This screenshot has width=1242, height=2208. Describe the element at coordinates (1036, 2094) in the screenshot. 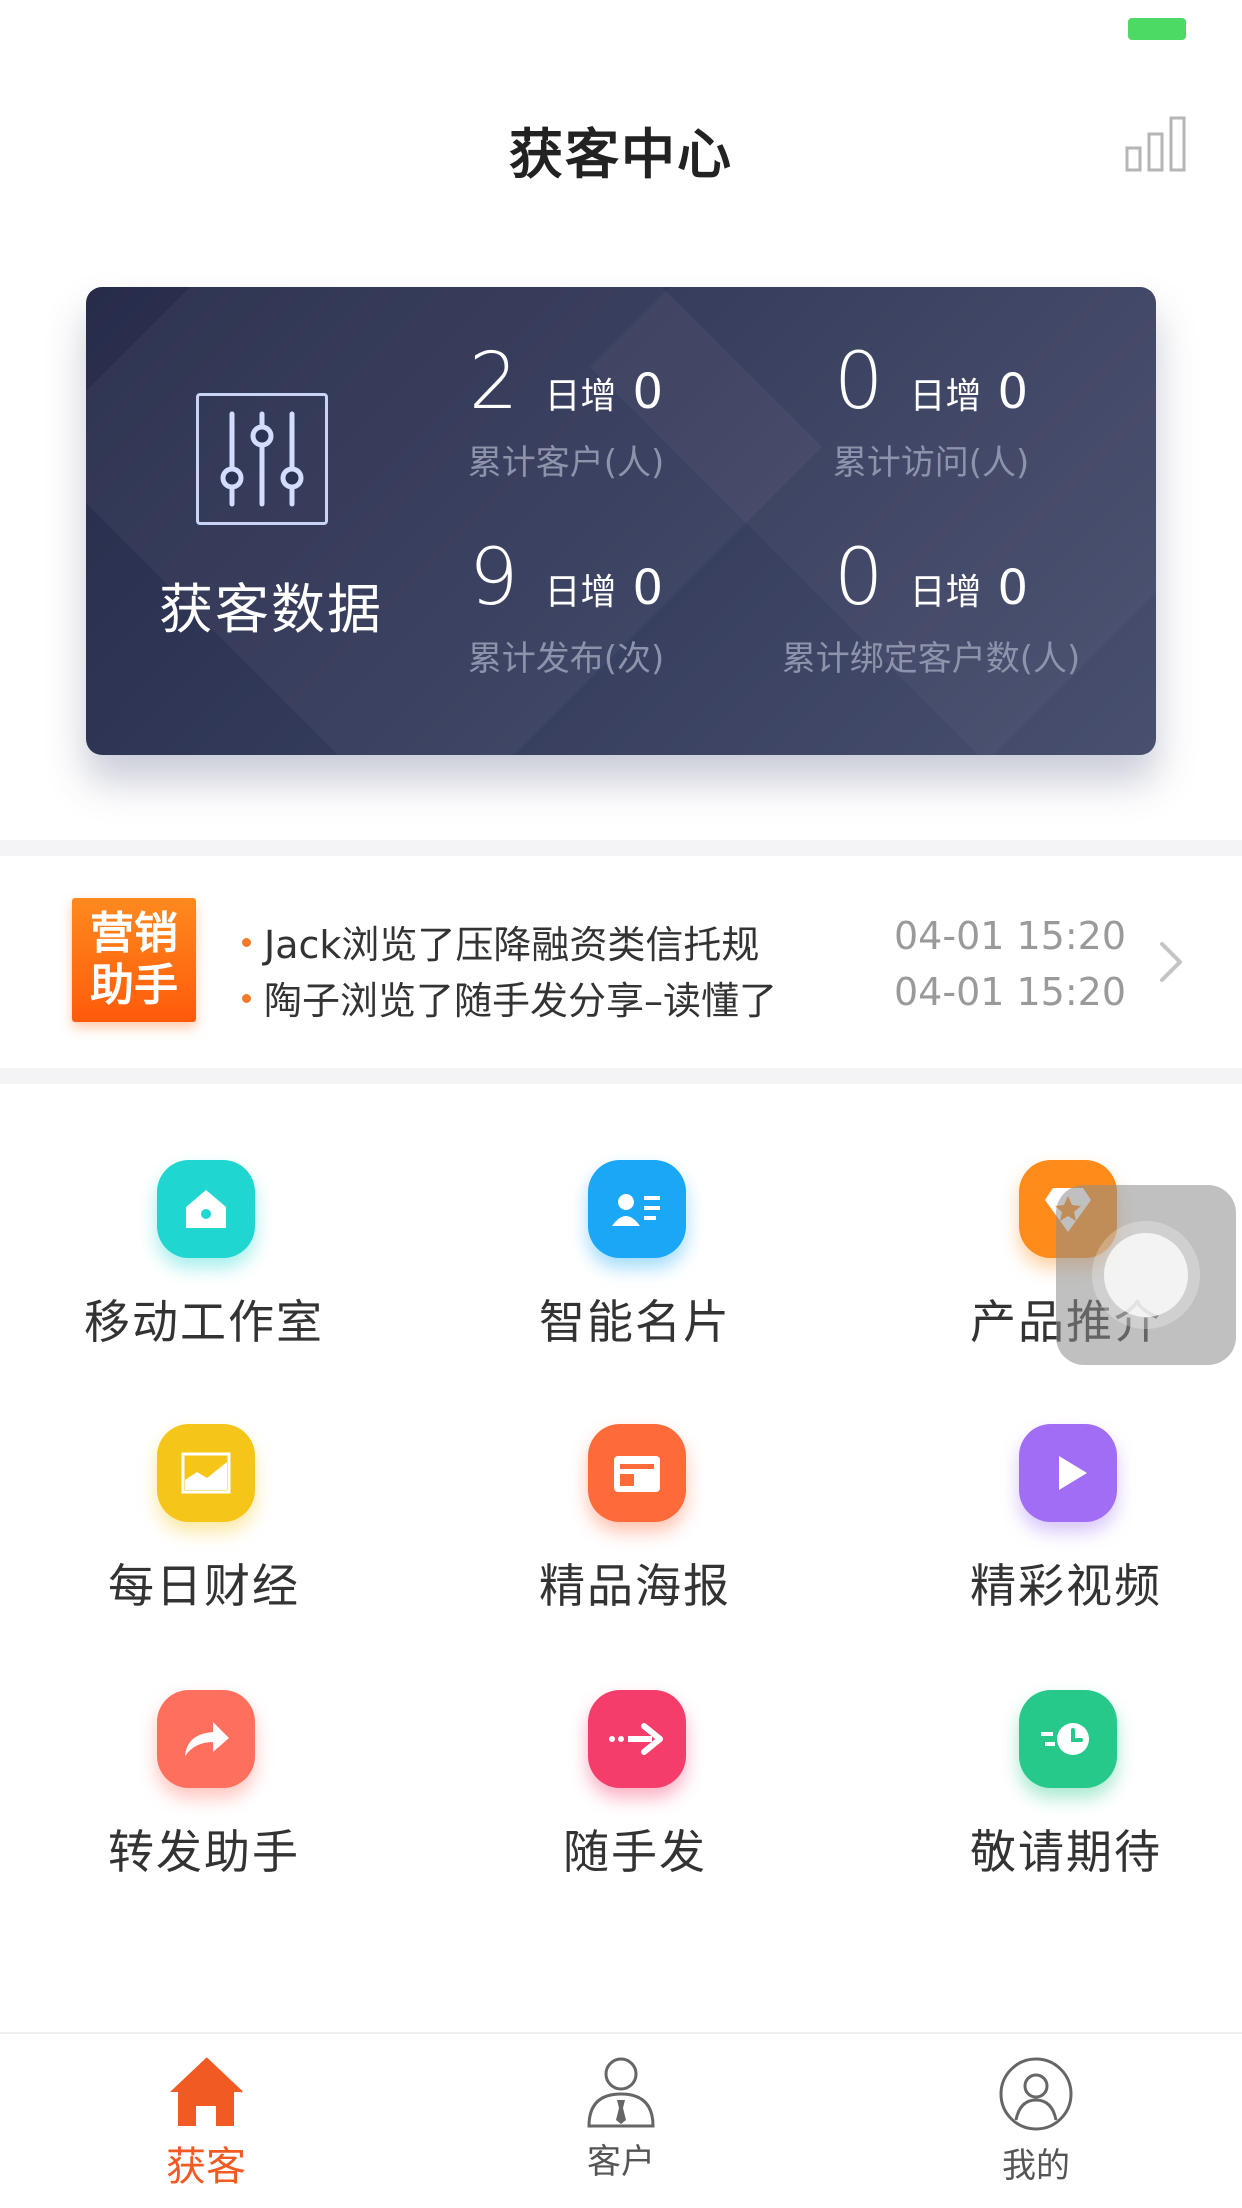

I see `profile-icon` at that location.